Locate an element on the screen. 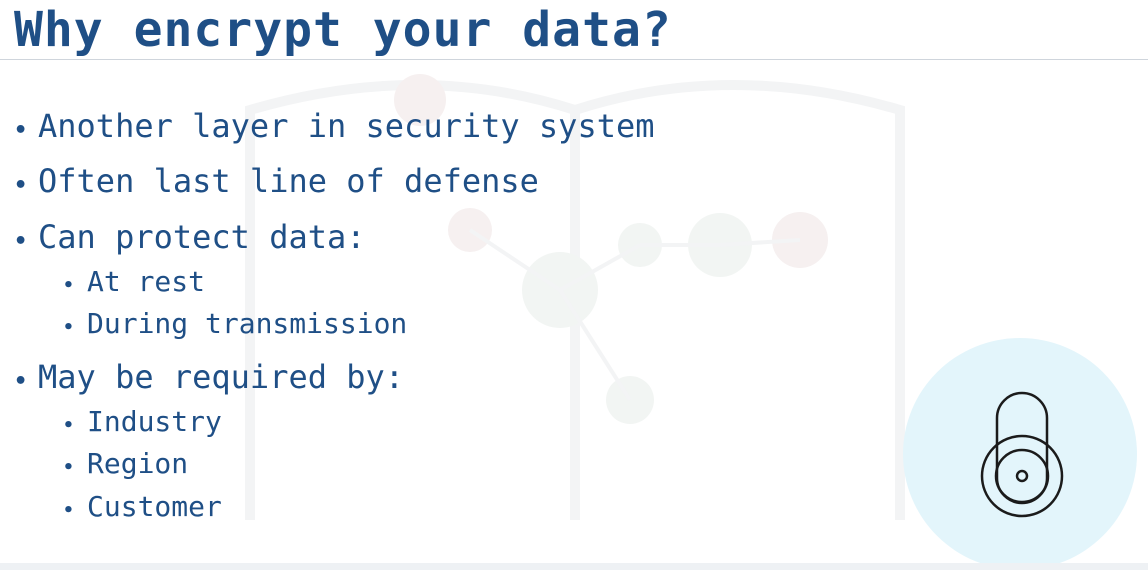  bullet-item: • Often last line of defense is located at coordinates (276, 183).